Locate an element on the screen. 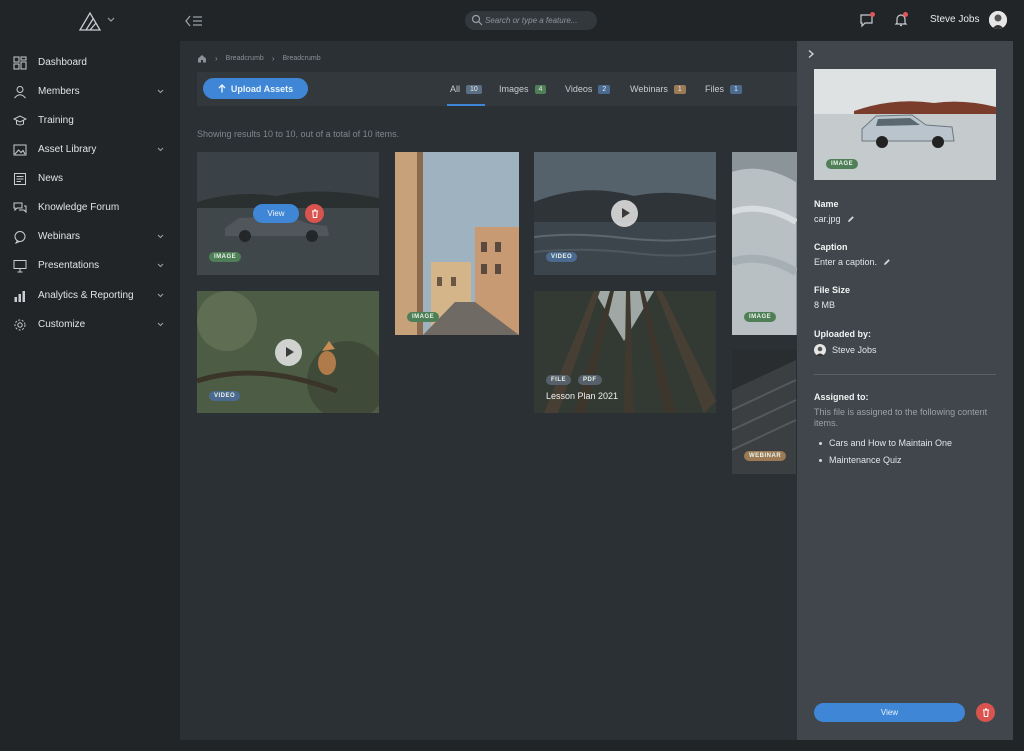 This screenshot has width=1024, height=751. divider is located at coordinates (905, 374).